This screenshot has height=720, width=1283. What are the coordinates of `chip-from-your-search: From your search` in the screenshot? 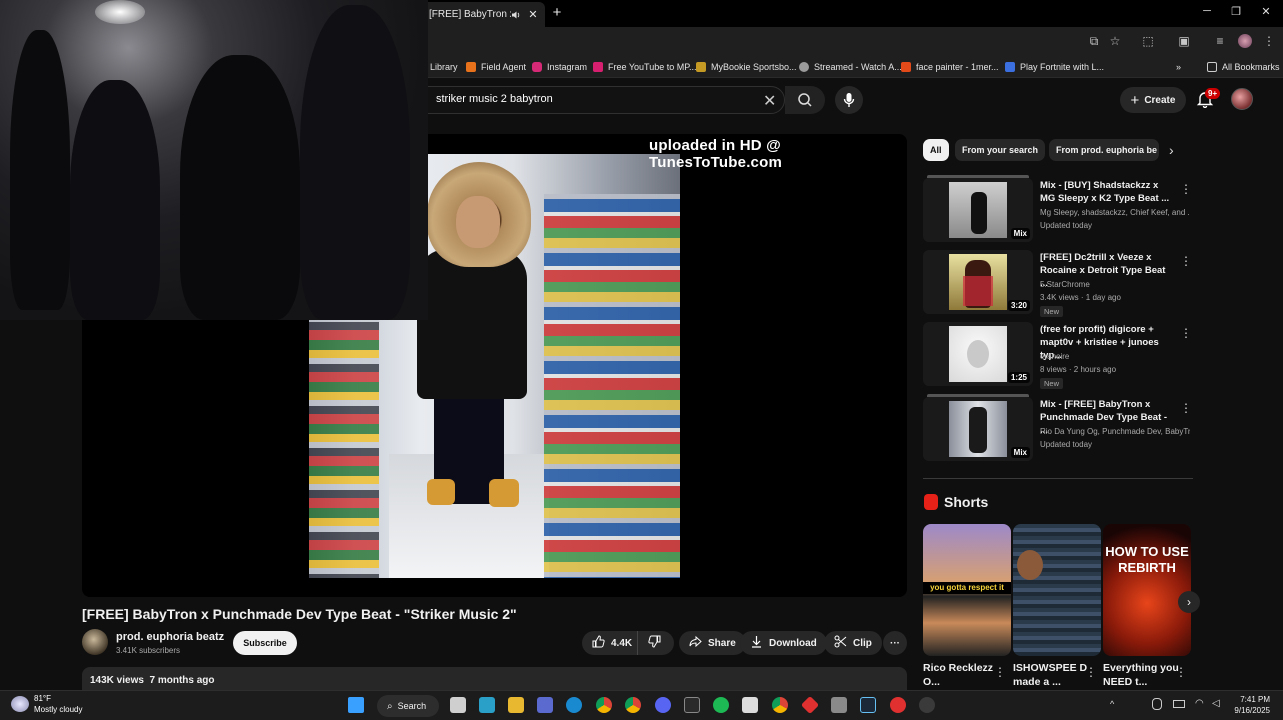 It's located at (1000, 150).